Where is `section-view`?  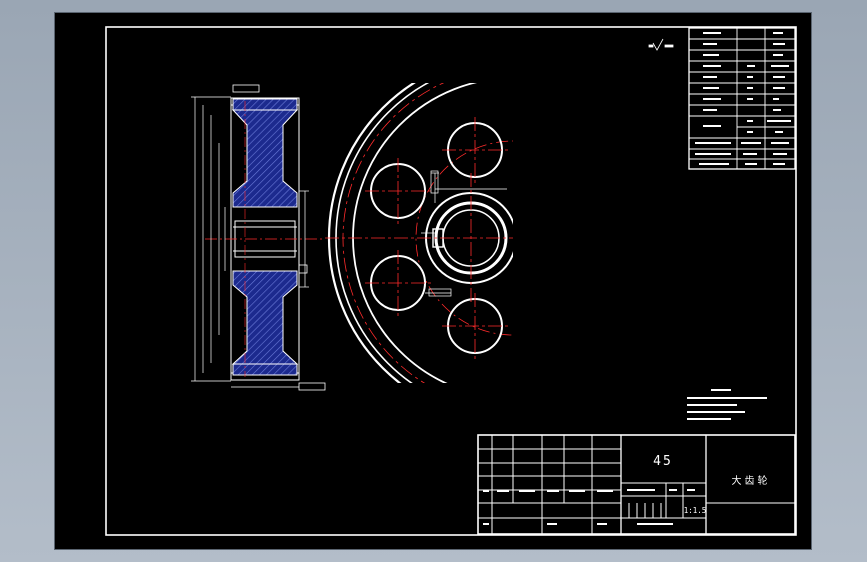 section-view is located at coordinates (258, 237).